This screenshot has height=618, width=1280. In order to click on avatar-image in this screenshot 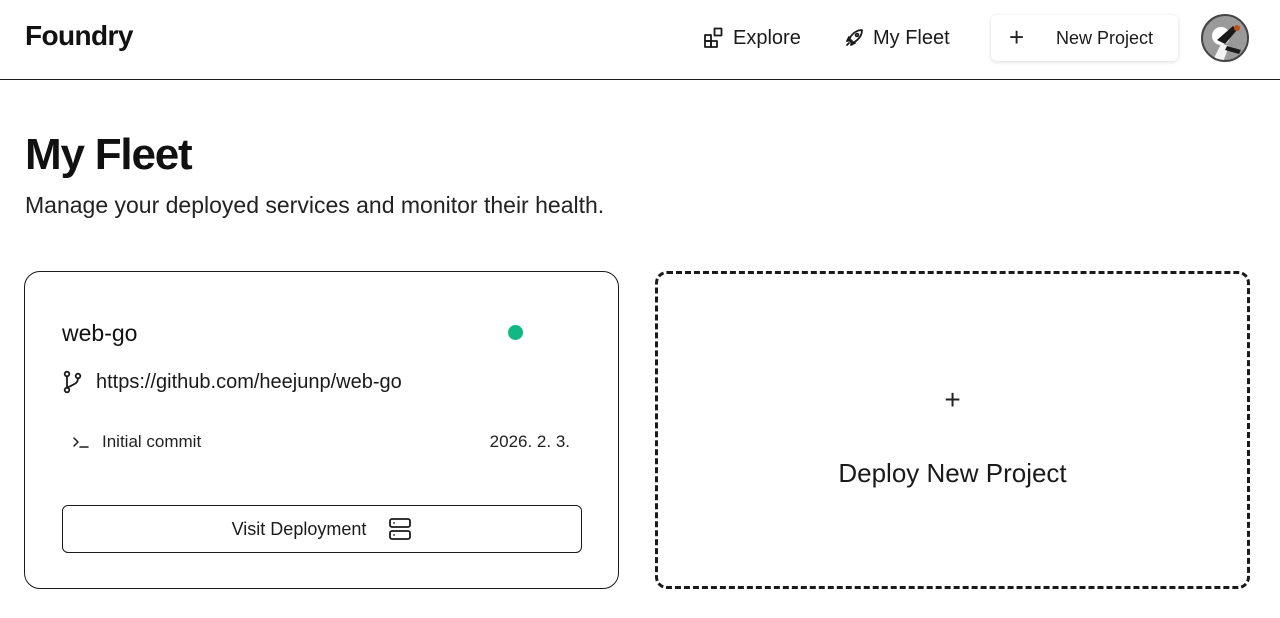, I will do `click(1225, 38)`.